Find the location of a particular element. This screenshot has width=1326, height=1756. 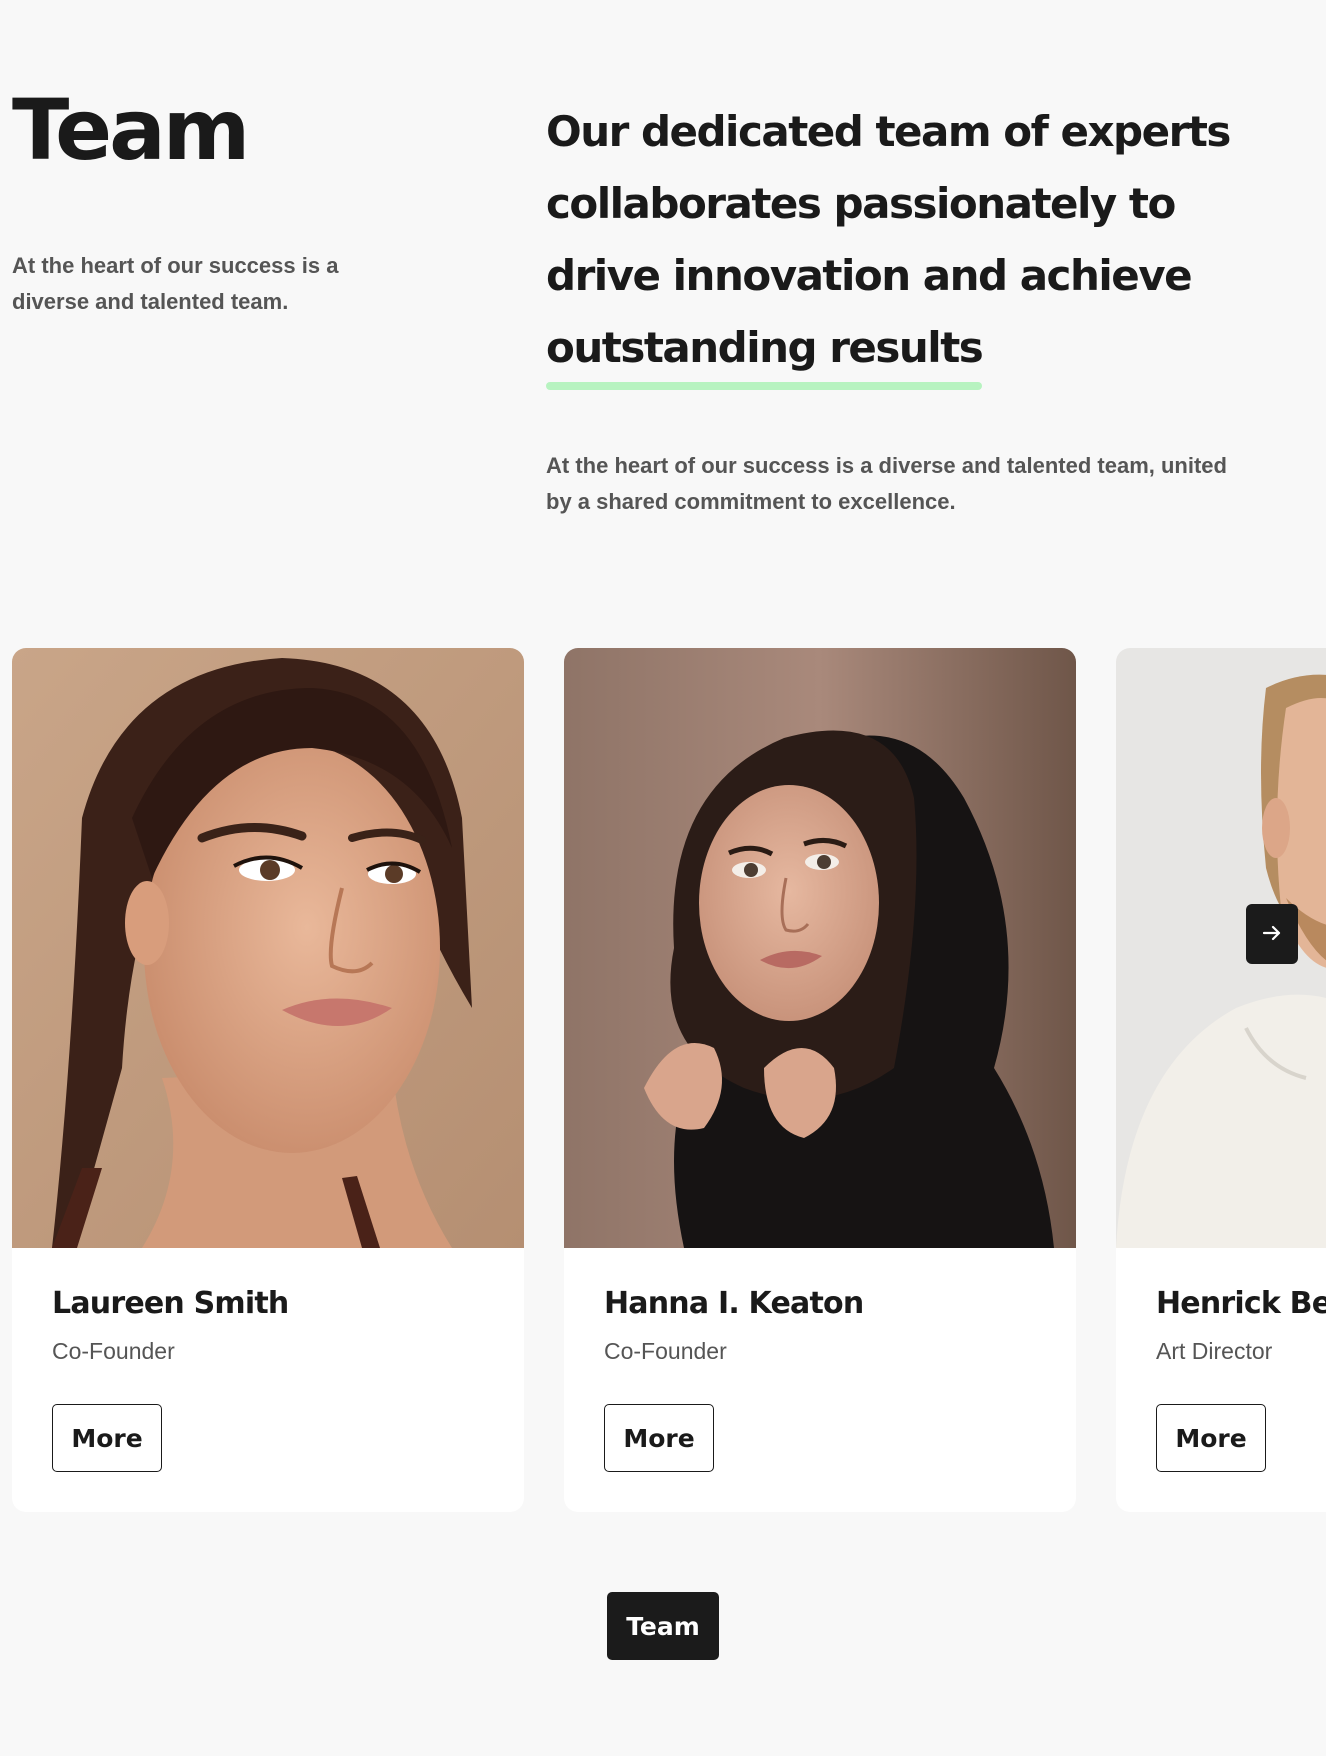

headline-highlight: outstanding results is located at coordinates (765, 351).